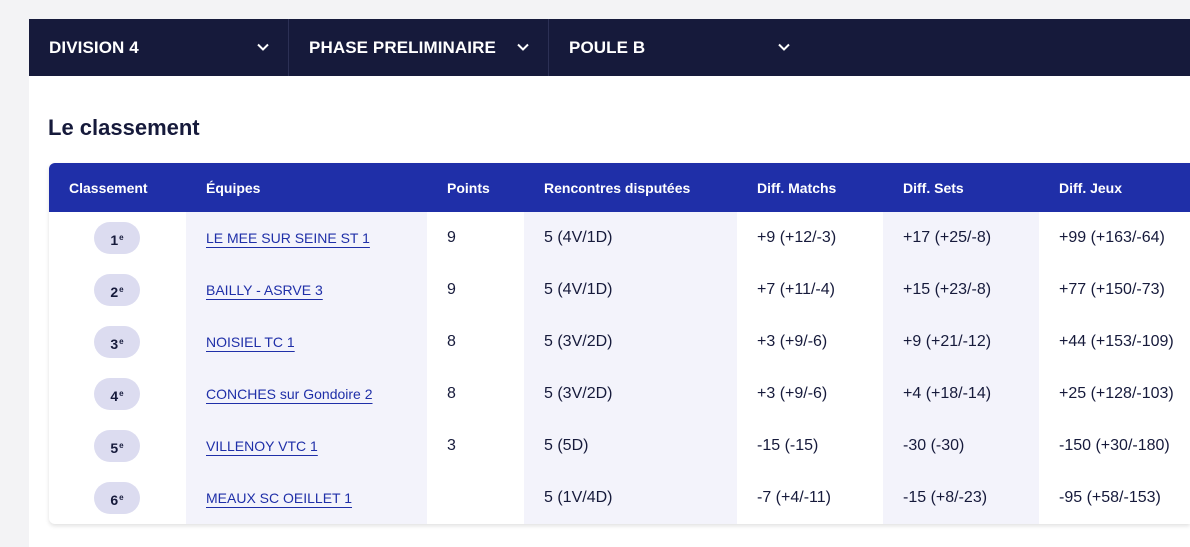 The width and height of the screenshot is (1190, 547). What do you see at coordinates (250, 342) in the screenshot?
I see `team-link: NOISIEL TC 1` at bounding box center [250, 342].